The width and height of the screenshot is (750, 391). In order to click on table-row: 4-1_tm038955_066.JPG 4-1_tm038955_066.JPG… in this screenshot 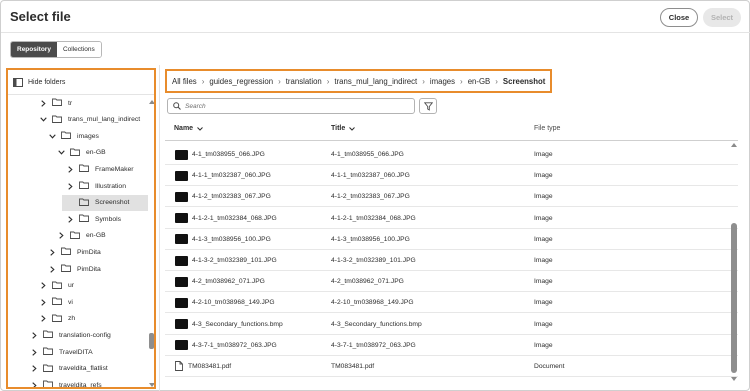, I will do `click(451, 154)`.